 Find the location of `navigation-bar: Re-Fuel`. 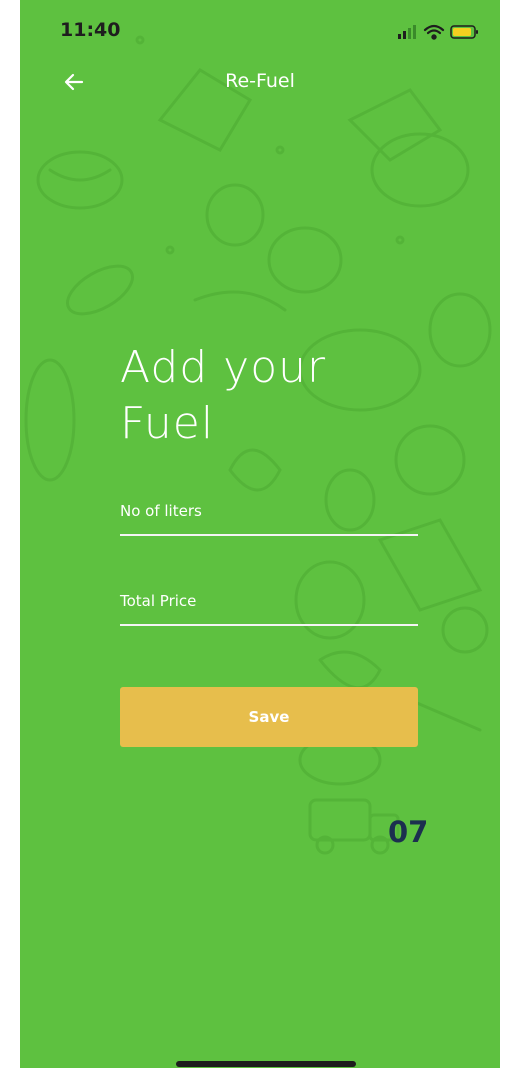

navigation-bar: Re-Fuel is located at coordinates (260, 84).